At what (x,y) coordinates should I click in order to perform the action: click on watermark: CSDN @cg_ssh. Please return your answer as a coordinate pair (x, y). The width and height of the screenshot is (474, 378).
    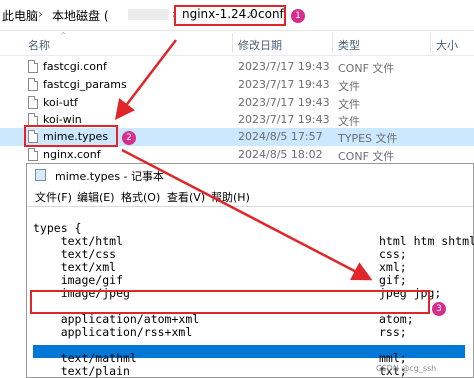
    Looking at the image, I should click on (406, 368).